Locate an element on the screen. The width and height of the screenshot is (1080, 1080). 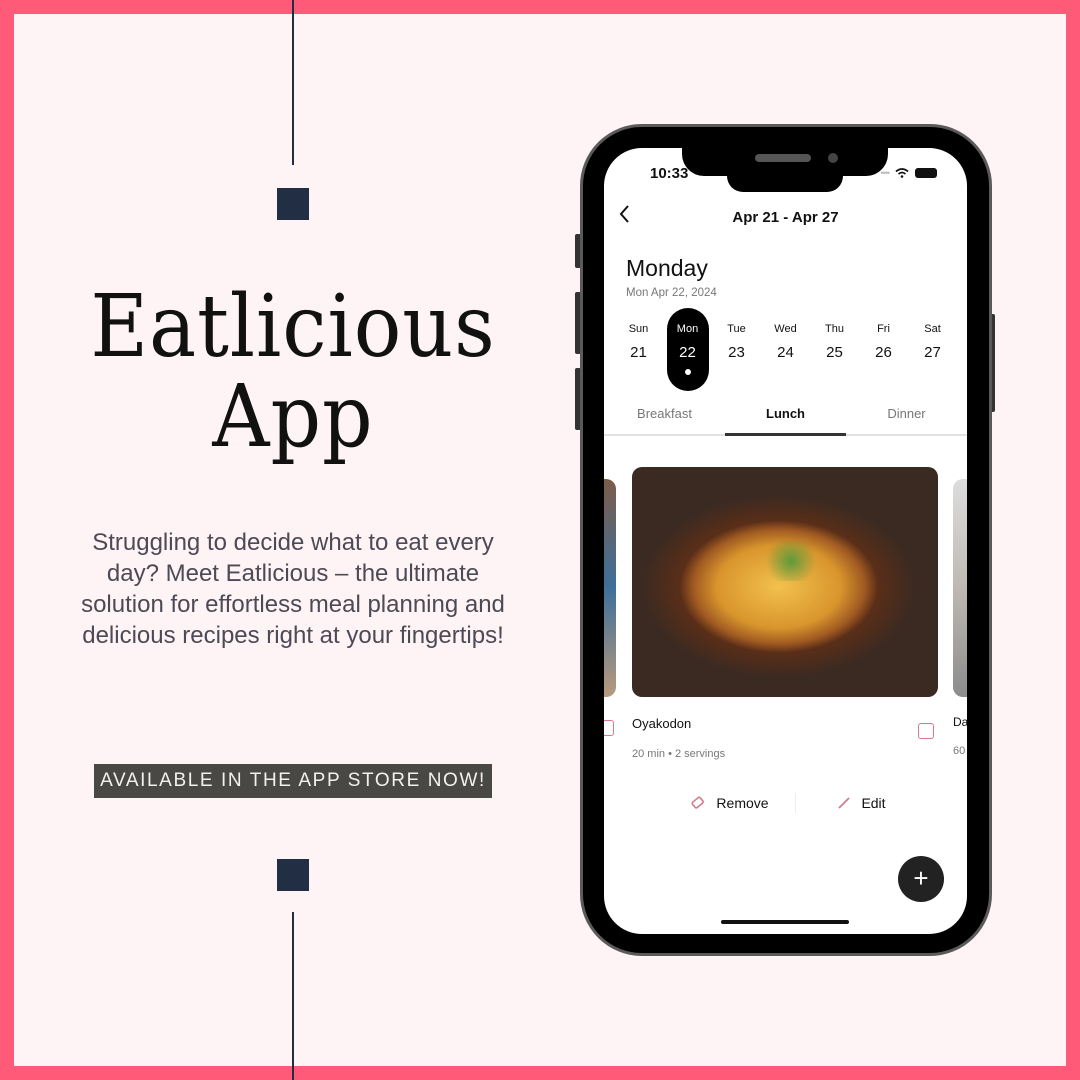
meal-tabs: Breakfast Lunch Dinner is located at coordinates (785, 418).